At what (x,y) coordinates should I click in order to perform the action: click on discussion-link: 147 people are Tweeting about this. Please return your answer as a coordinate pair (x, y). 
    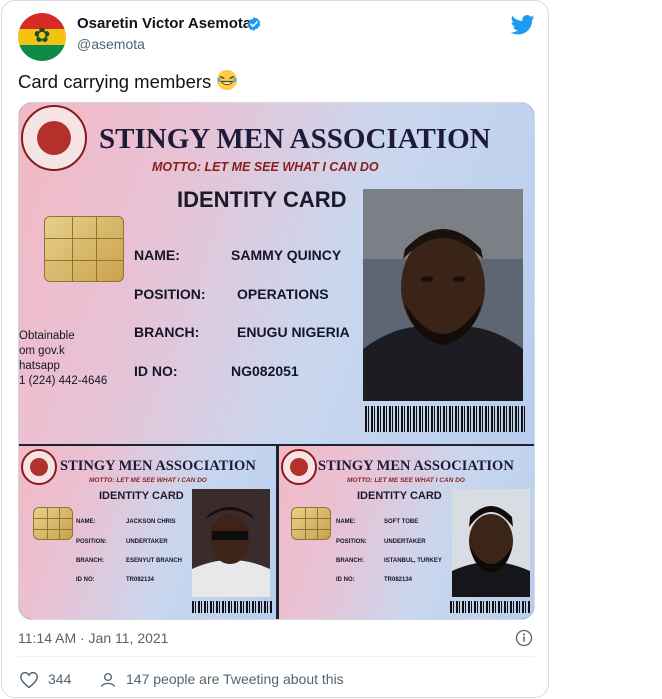
    Looking at the image, I should click on (235, 679).